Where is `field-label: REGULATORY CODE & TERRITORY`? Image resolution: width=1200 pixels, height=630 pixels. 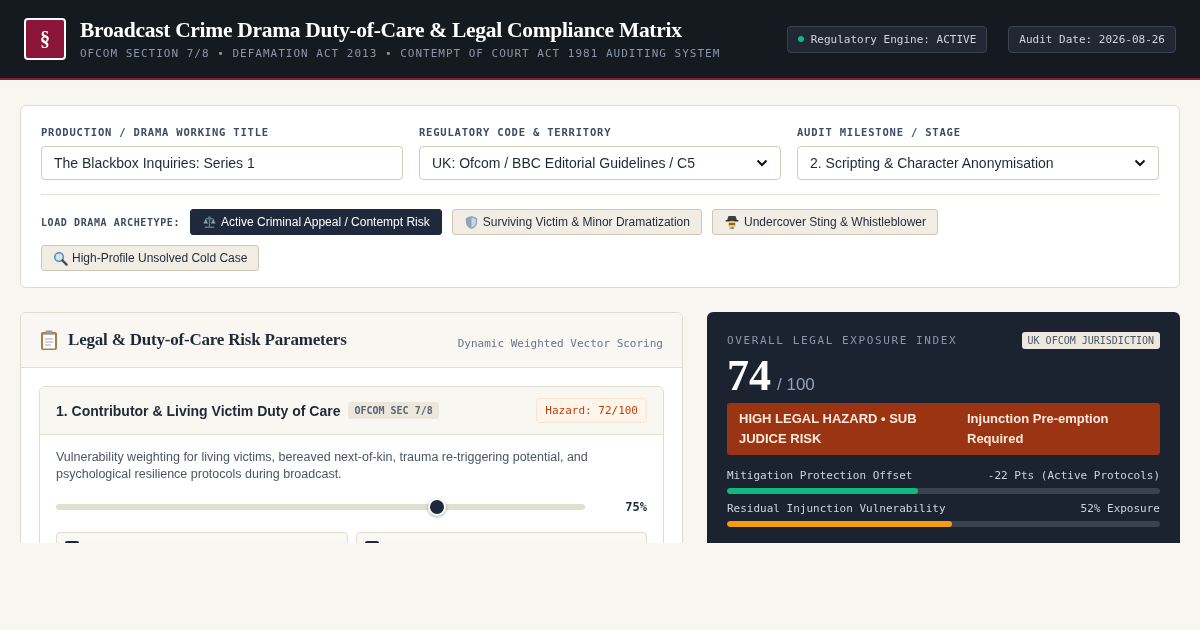
field-label: REGULATORY CODE & TERRITORY is located at coordinates (515, 132).